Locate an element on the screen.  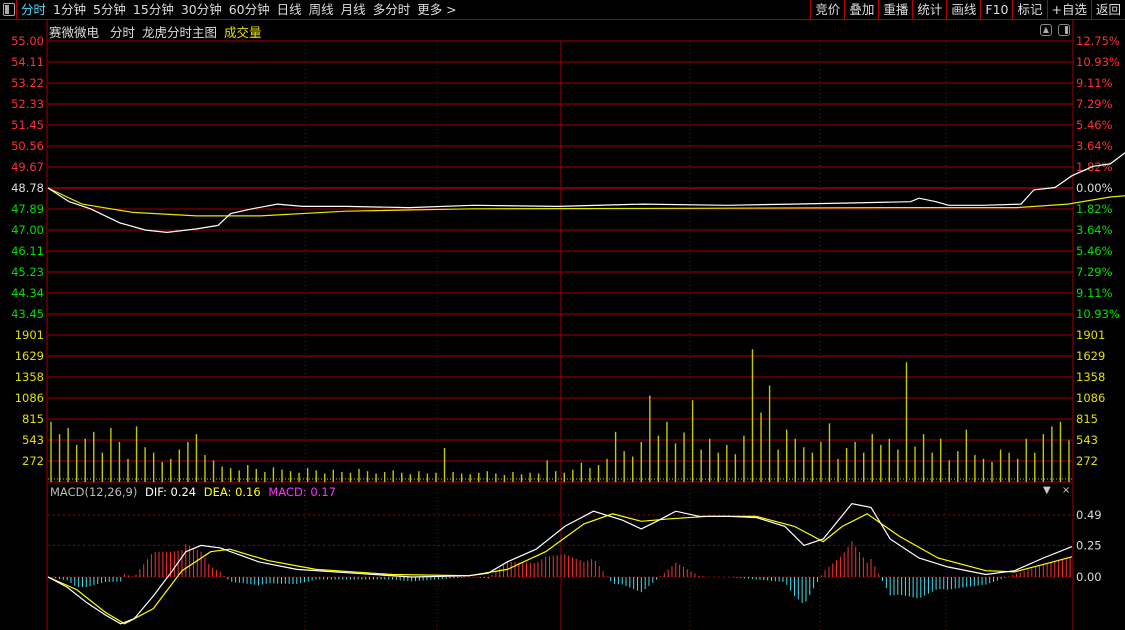
close-icon: × is located at coordinates (1066, 490).